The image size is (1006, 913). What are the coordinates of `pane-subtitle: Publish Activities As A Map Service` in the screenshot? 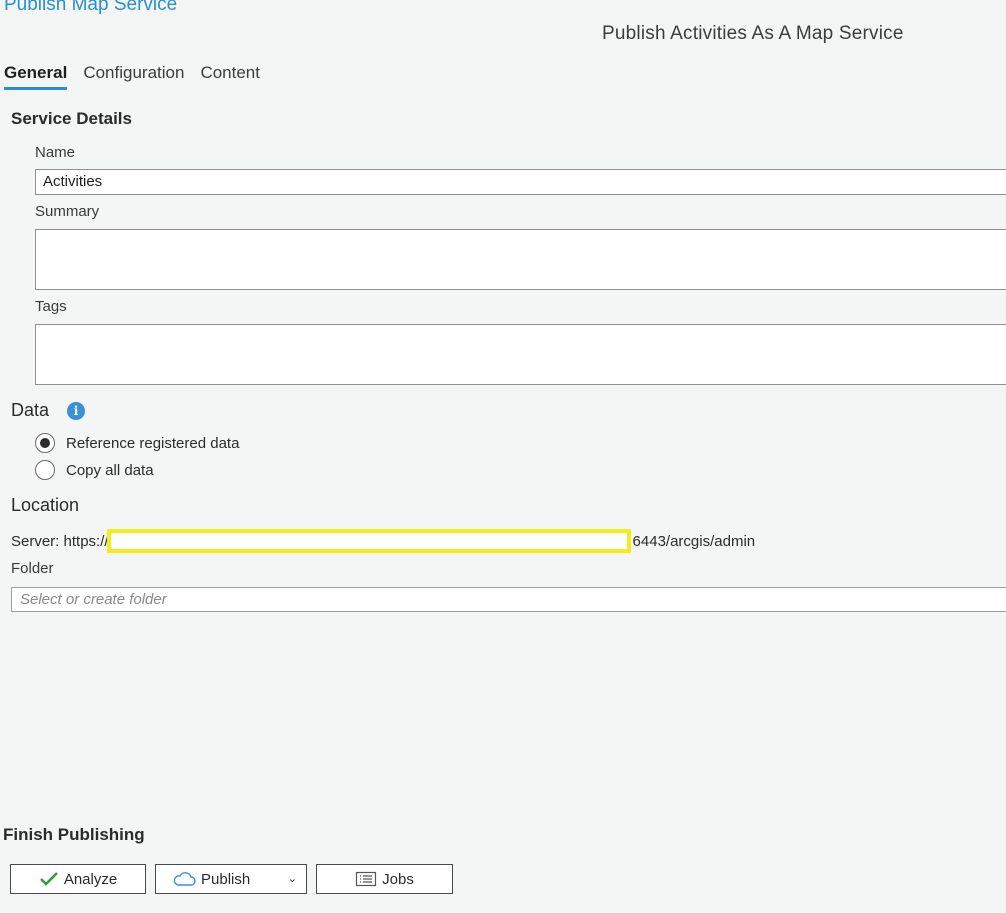 It's located at (753, 33).